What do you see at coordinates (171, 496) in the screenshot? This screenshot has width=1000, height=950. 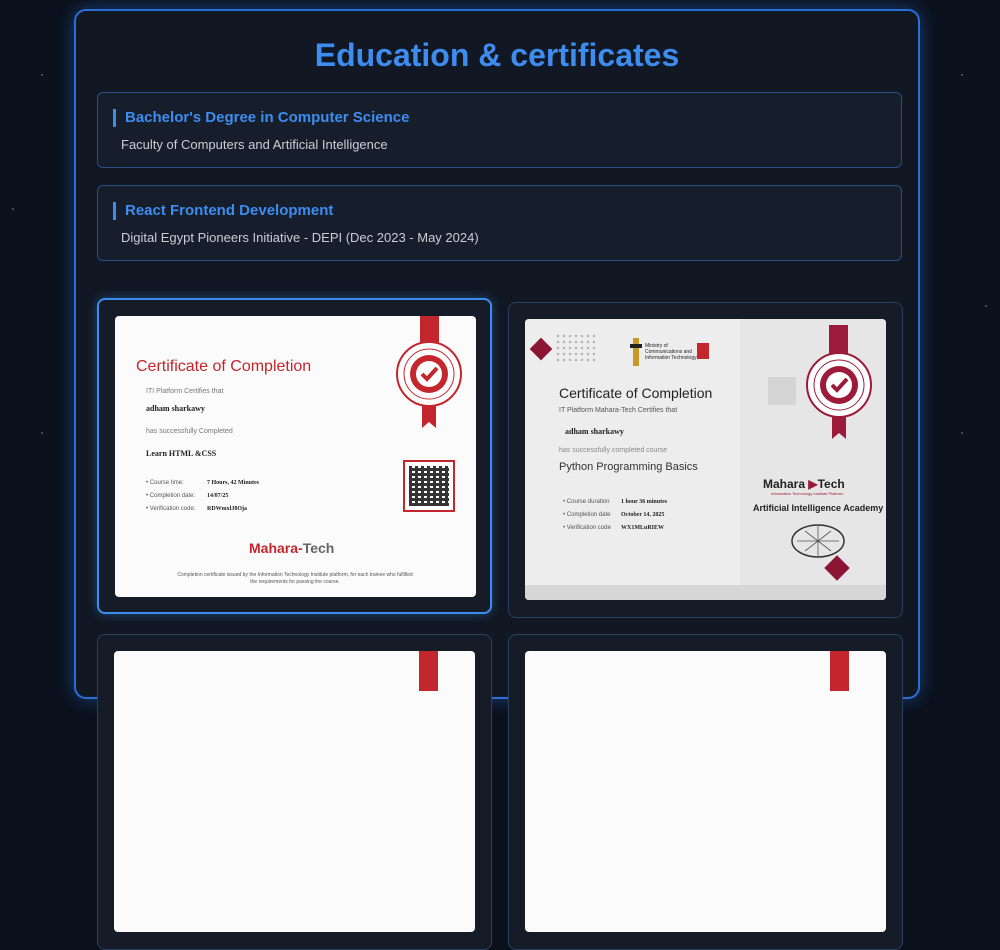 I see `detail-row: • Completion date:` at bounding box center [171, 496].